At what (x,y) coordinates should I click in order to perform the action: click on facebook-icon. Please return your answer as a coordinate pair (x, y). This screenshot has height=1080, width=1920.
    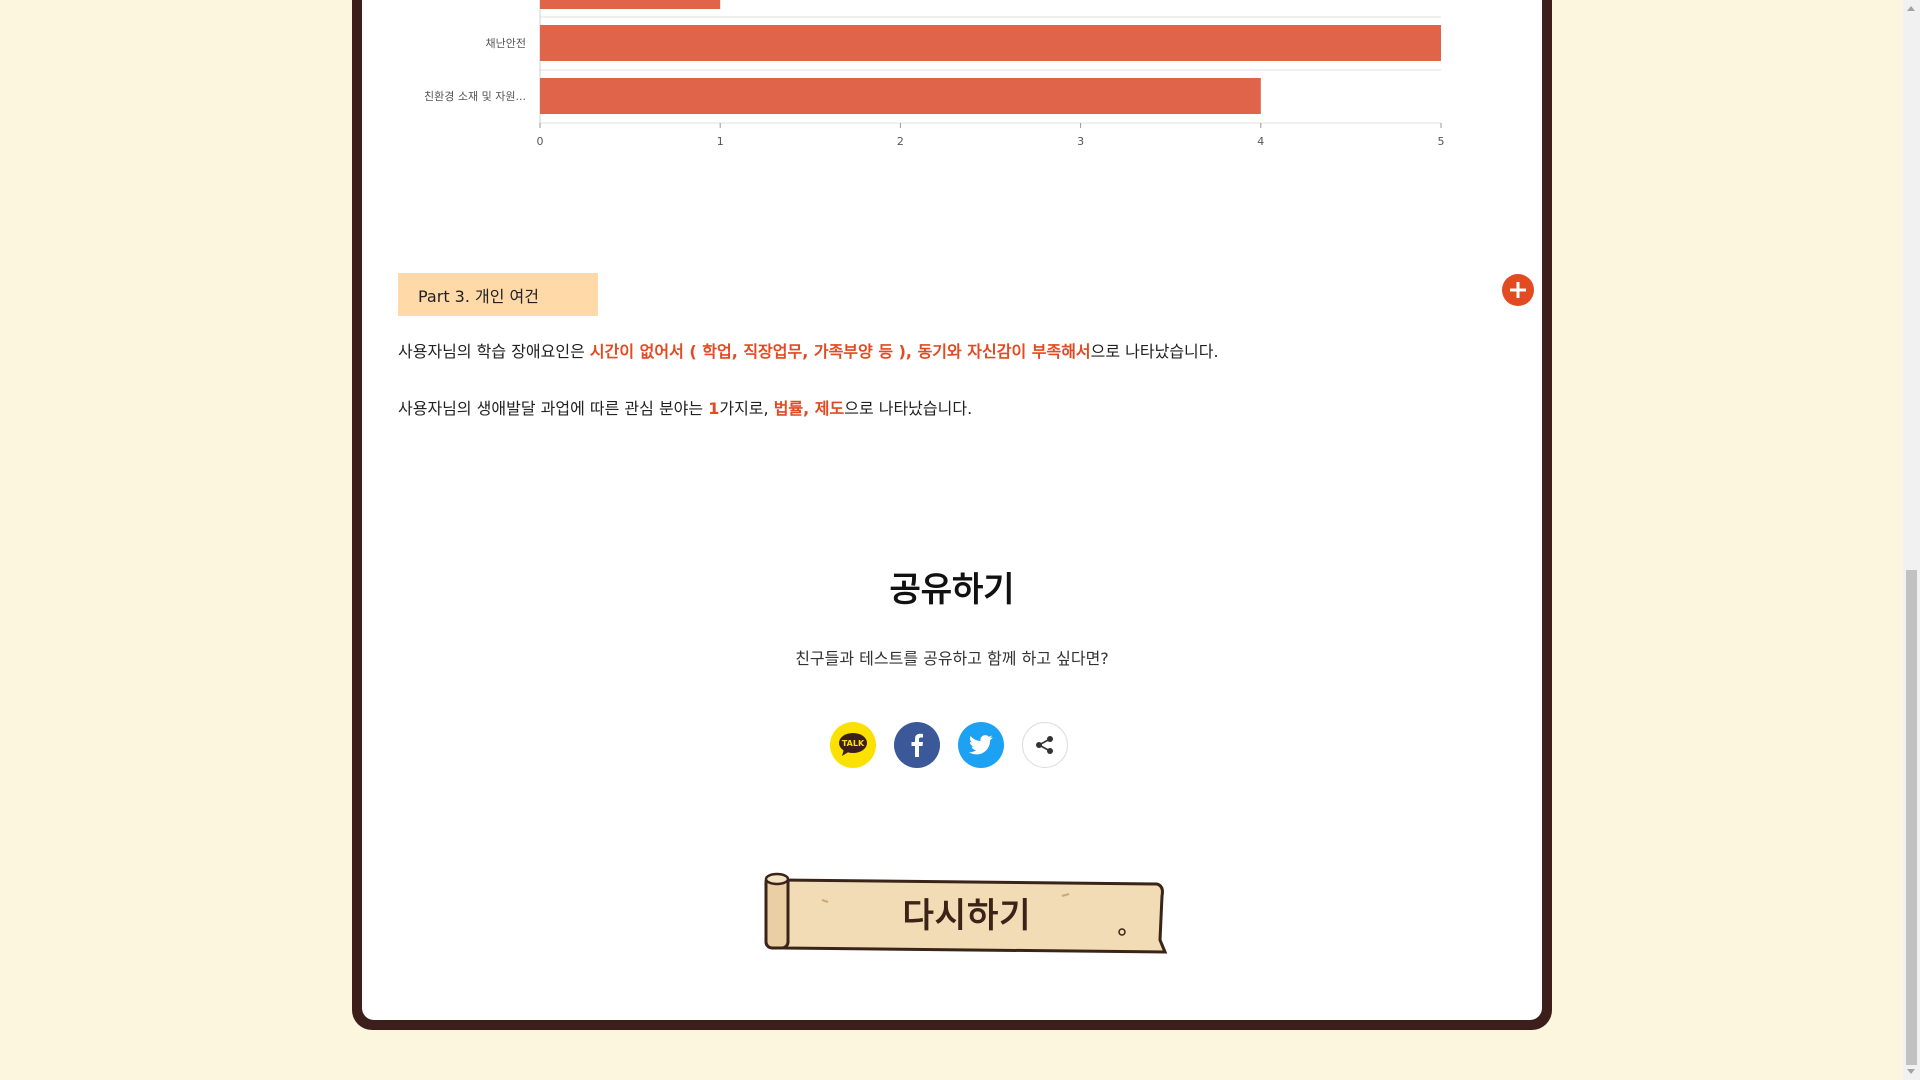
    Looking at the image, I should click on (917, 745).